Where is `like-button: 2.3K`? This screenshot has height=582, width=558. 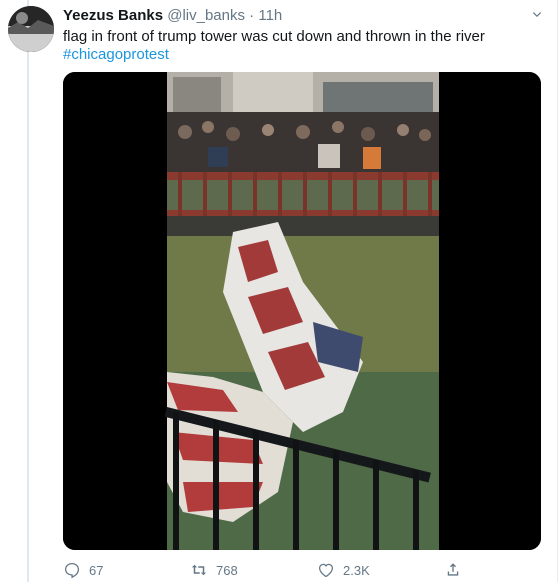 like-button: 2.3K is located at coordinates (343, 570).